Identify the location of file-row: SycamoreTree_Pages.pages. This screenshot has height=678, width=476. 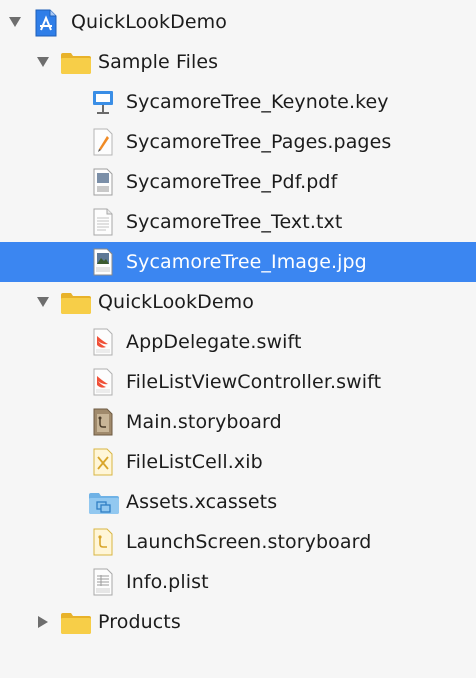
(238, 142).